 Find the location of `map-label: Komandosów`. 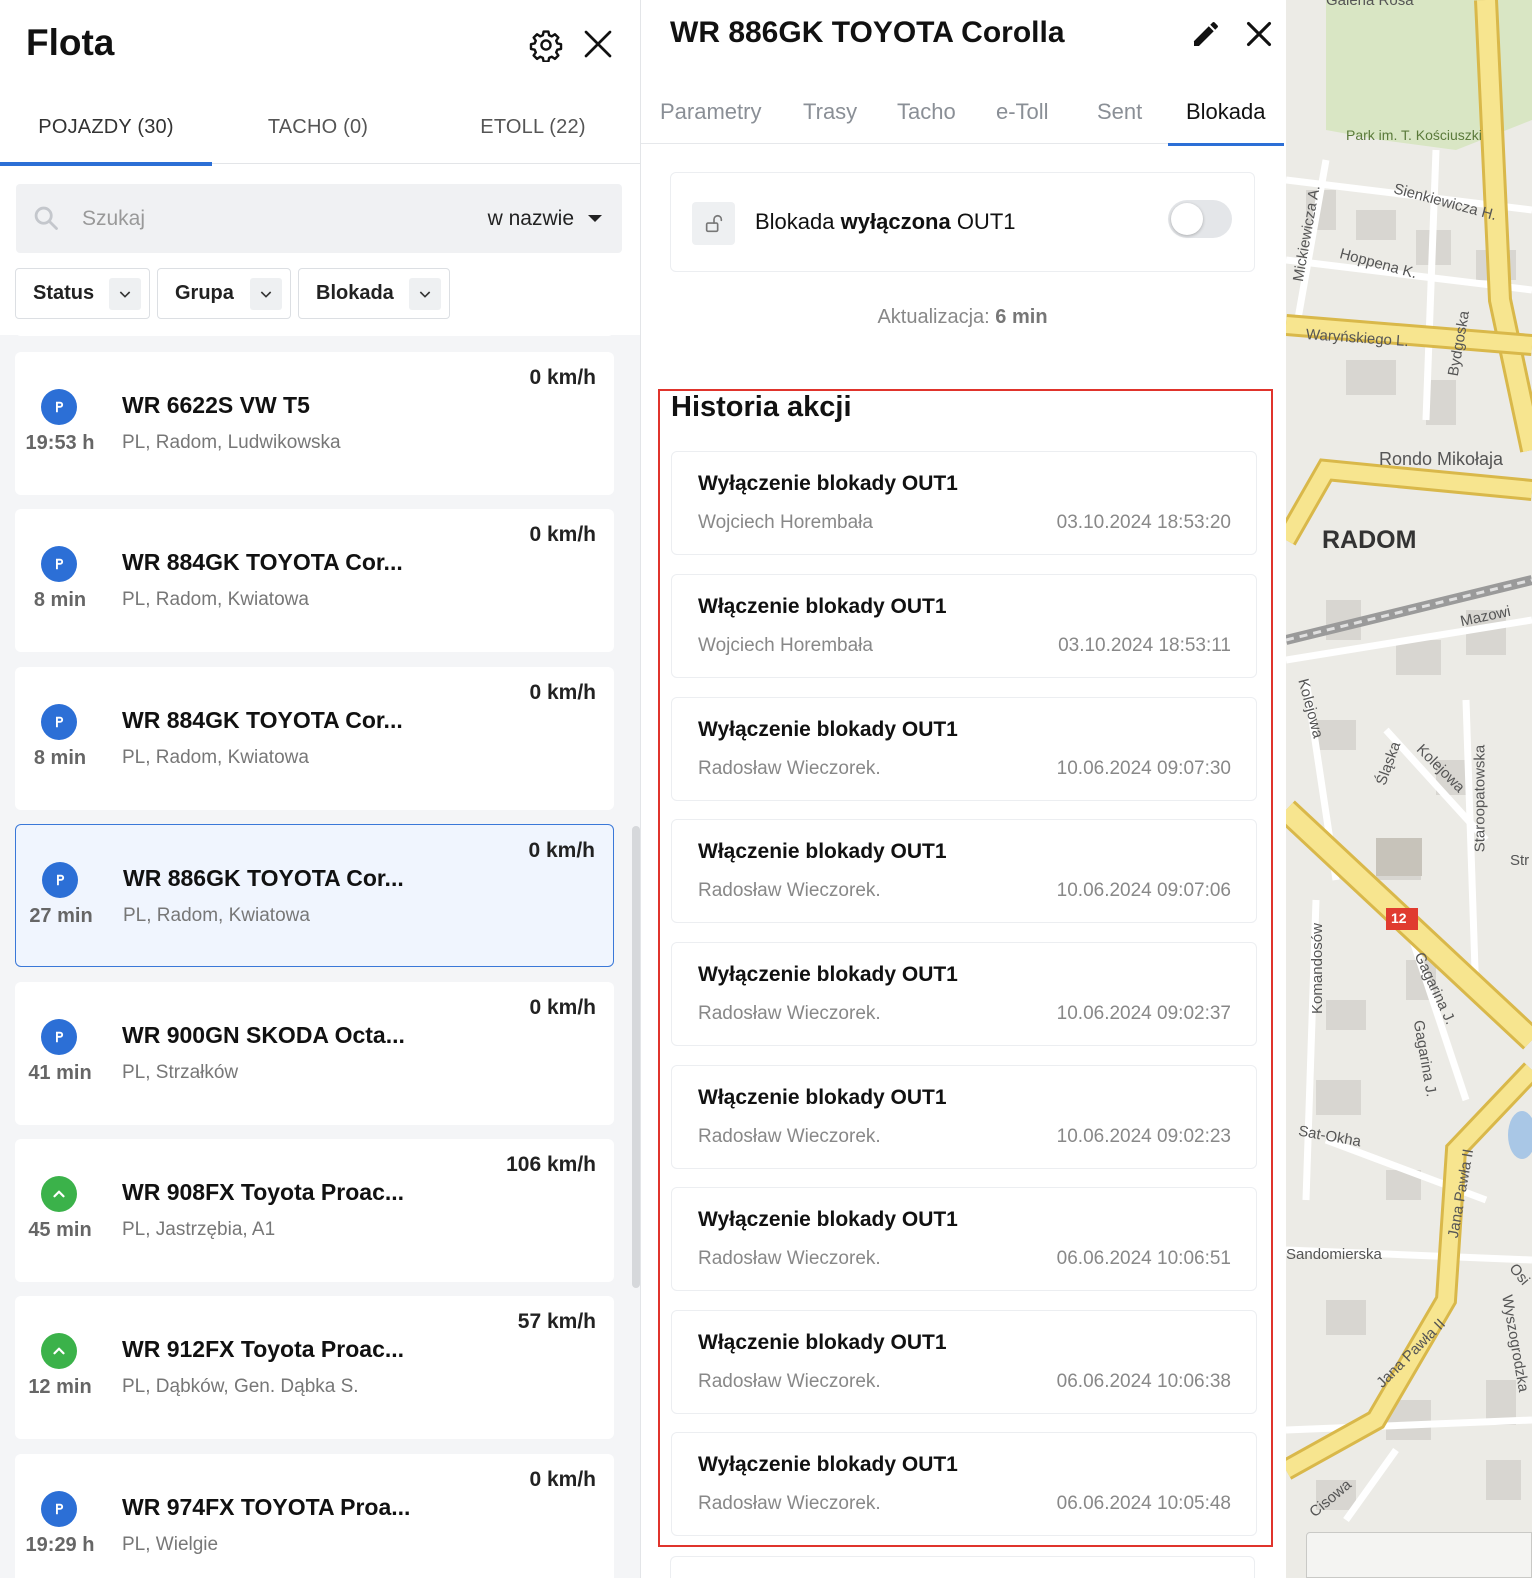

map-label: Komandosów is located at coordinates (1317, 968).